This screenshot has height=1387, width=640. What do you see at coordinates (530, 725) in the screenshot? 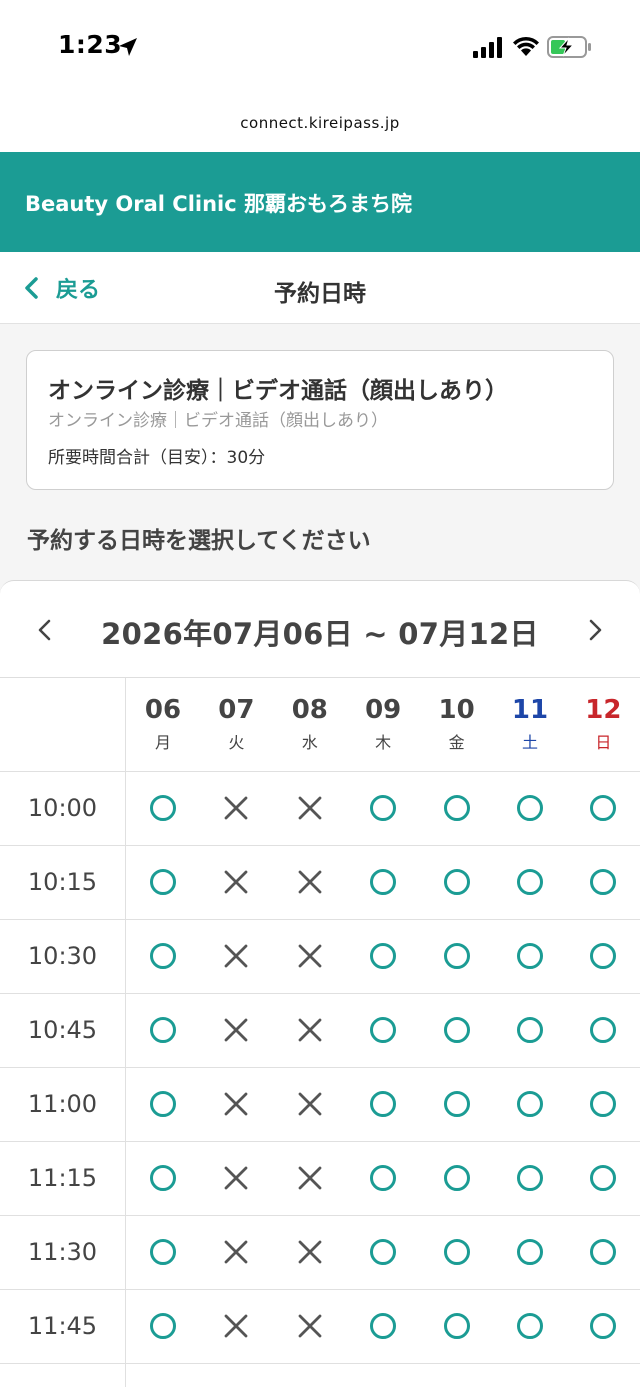
I see `day-header-11: 11 土` at bounding box center [530, 725].